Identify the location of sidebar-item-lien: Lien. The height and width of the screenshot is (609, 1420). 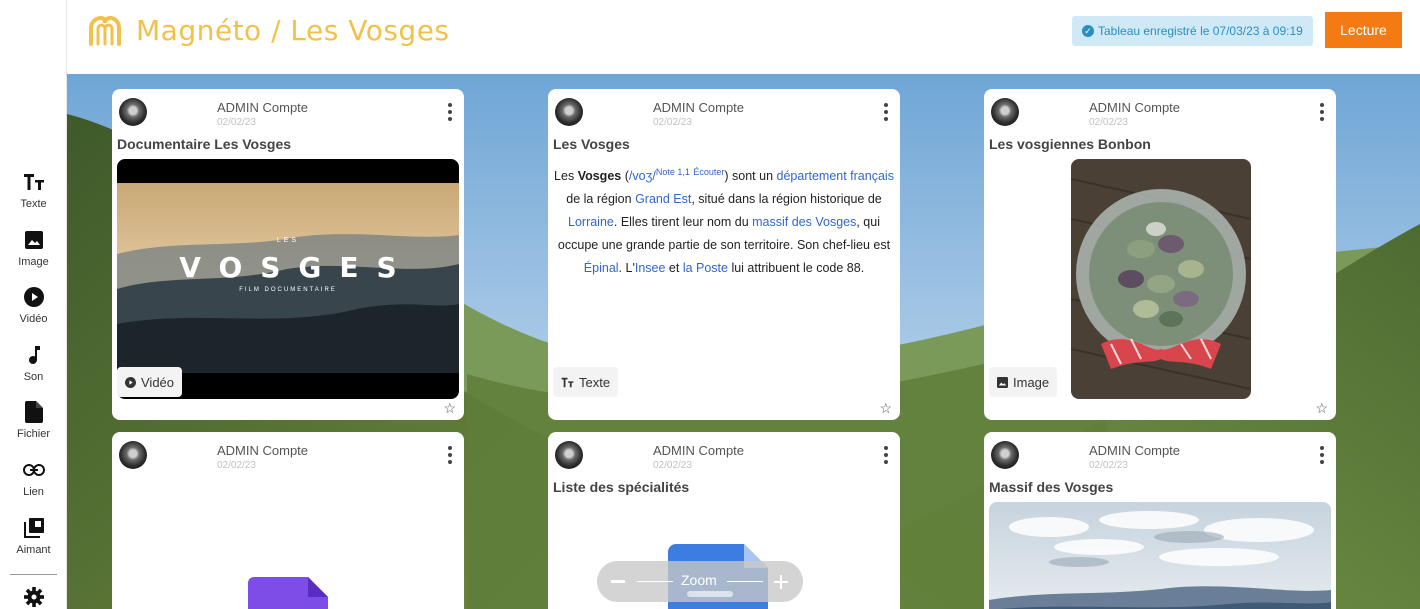
(33, 478).